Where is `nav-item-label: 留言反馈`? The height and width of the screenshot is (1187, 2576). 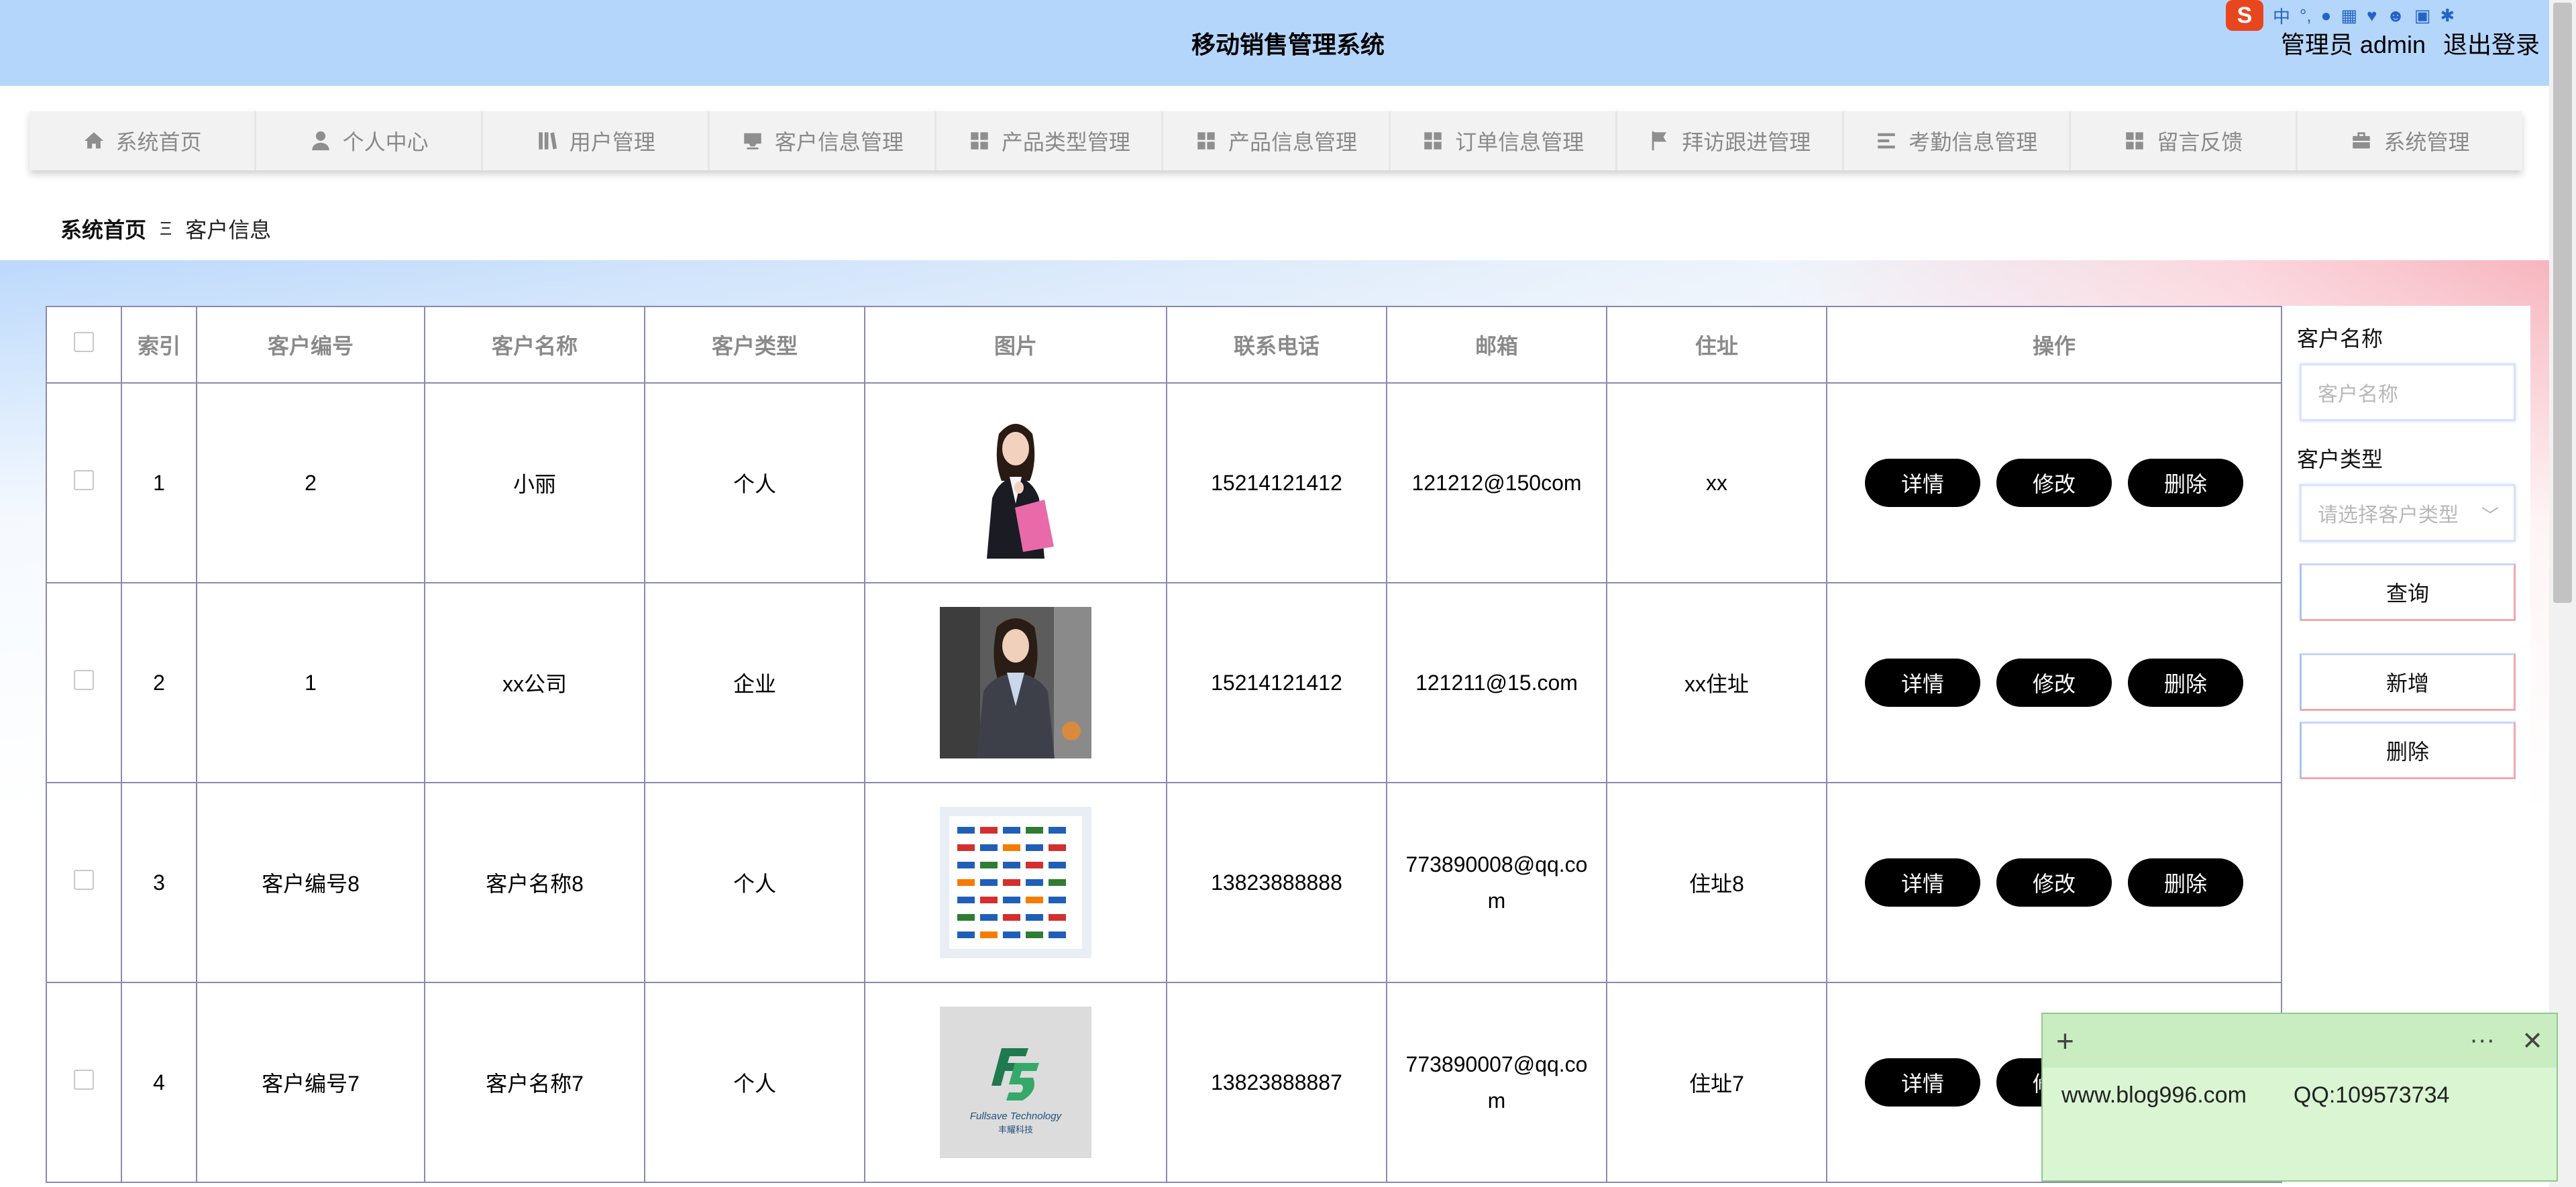 nav-item-label: 留言反馈 is located at coordinates (2200, 142).